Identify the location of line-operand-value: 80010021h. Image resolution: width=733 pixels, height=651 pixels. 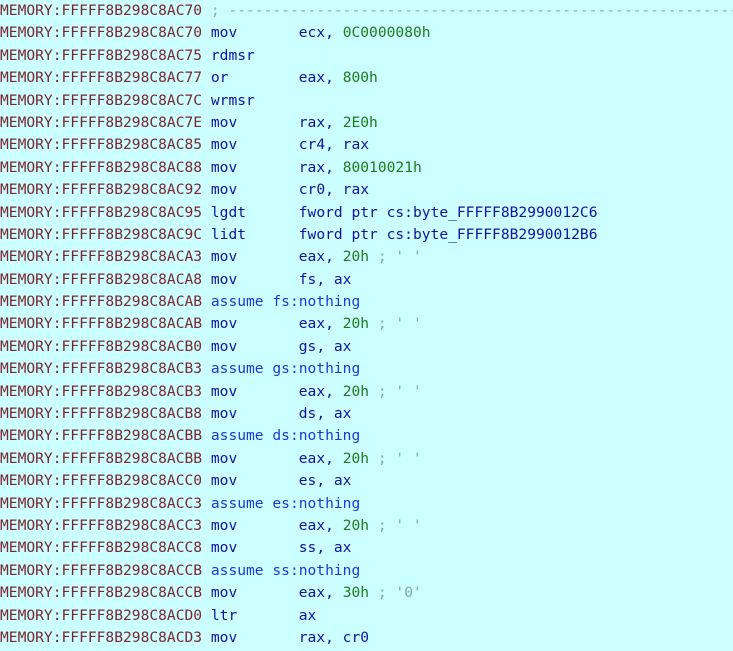
(382, 167).